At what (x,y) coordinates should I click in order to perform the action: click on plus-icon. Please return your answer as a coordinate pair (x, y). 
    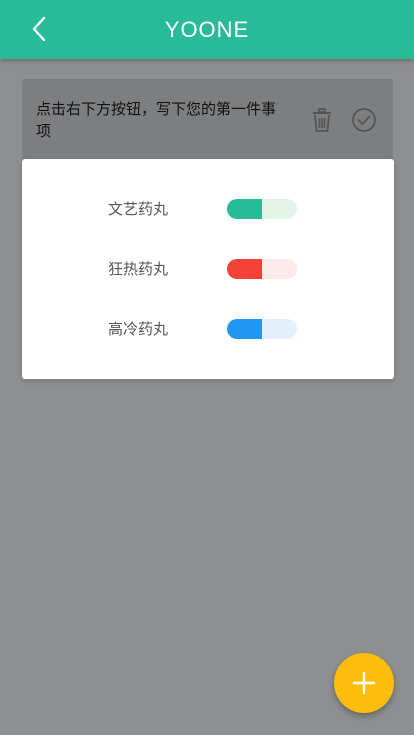
    Looking at the image, I should click on (364, 683).